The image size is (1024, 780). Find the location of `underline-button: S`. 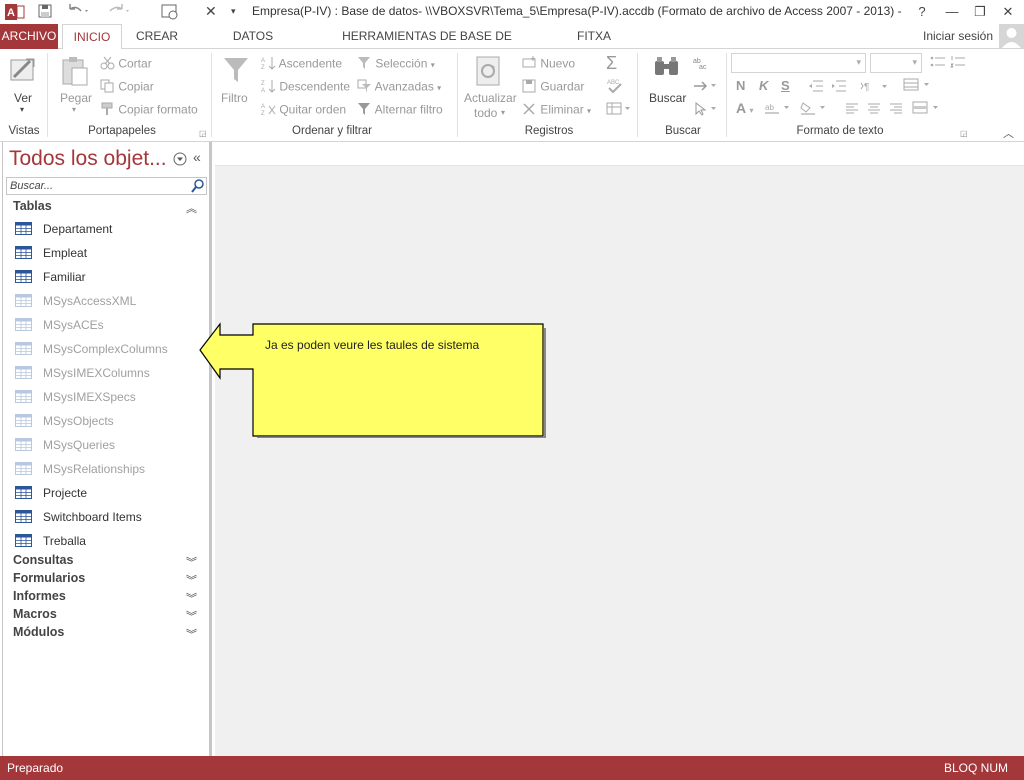

underline-button: S is located at coordinates (785, 85).